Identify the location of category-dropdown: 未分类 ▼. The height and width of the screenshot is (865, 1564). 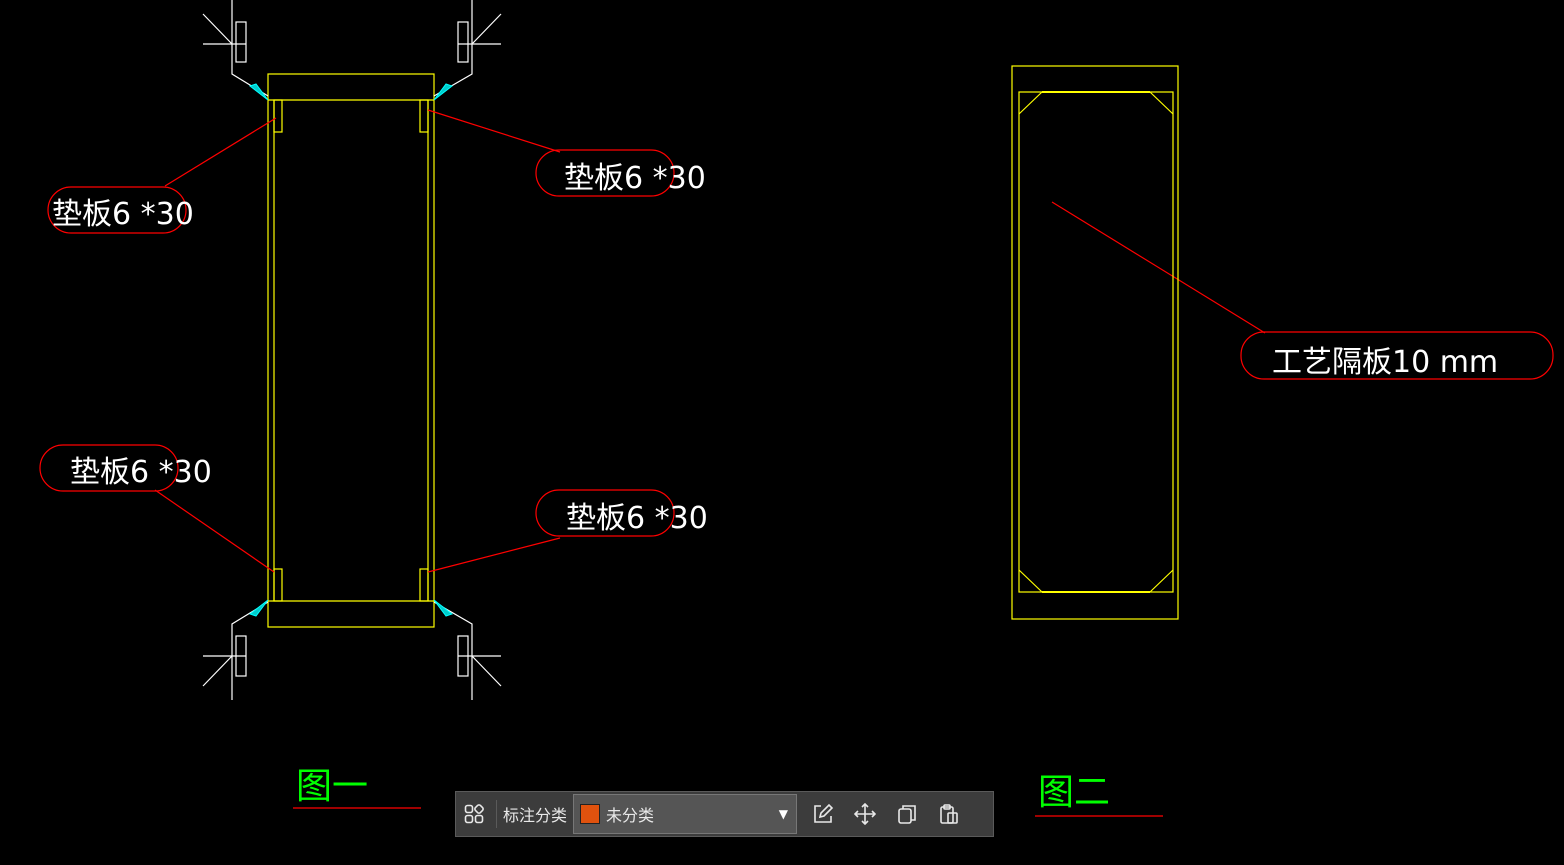
(685, 814).